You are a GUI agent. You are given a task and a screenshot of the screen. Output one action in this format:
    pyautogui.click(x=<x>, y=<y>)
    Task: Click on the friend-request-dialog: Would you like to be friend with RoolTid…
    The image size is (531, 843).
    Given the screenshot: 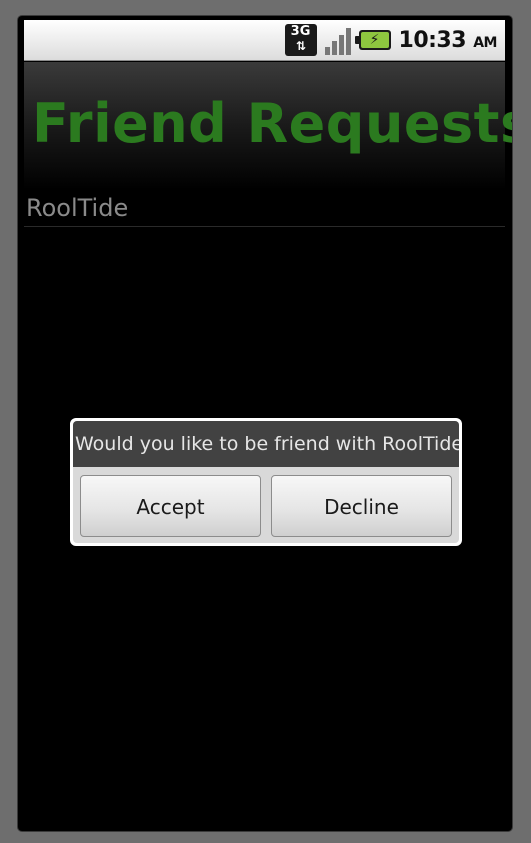 What is the action you would take?
    pyautogui.click(x=266, y=482)
    